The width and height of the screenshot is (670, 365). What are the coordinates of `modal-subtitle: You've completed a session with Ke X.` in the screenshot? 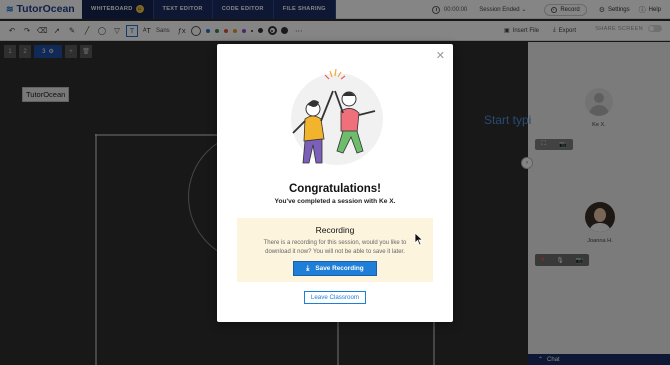 It's located at (335, 201).